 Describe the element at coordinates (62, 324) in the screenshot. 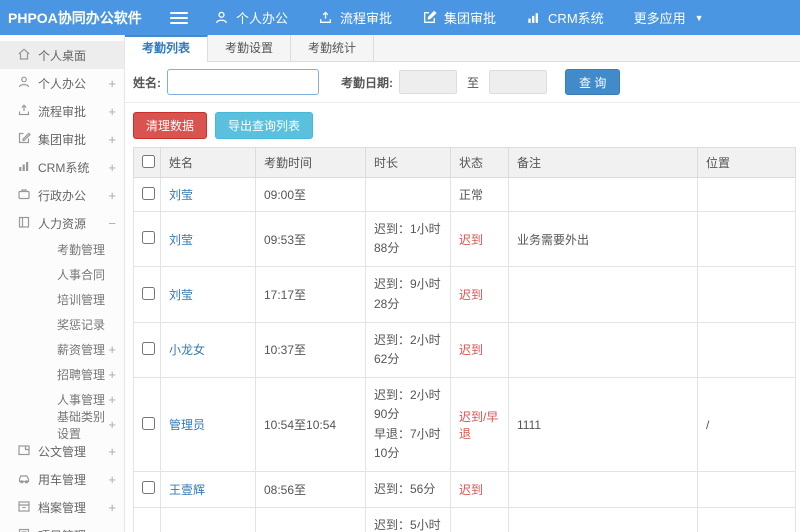

I see `sidebar-subitem-reward-punishment: 奖惩记录` at that location.